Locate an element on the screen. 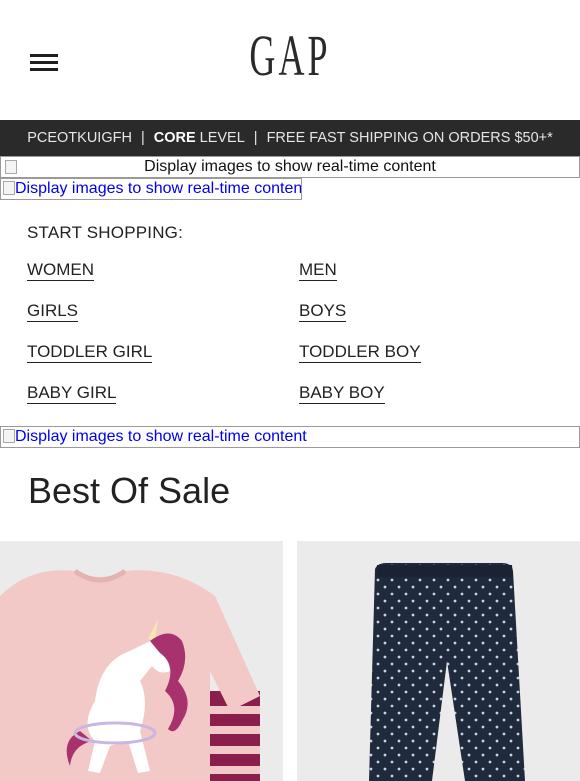 This screenshot has width=580, height=781. product-image-unicorn-pajamas is located at coordinates (141, 661).